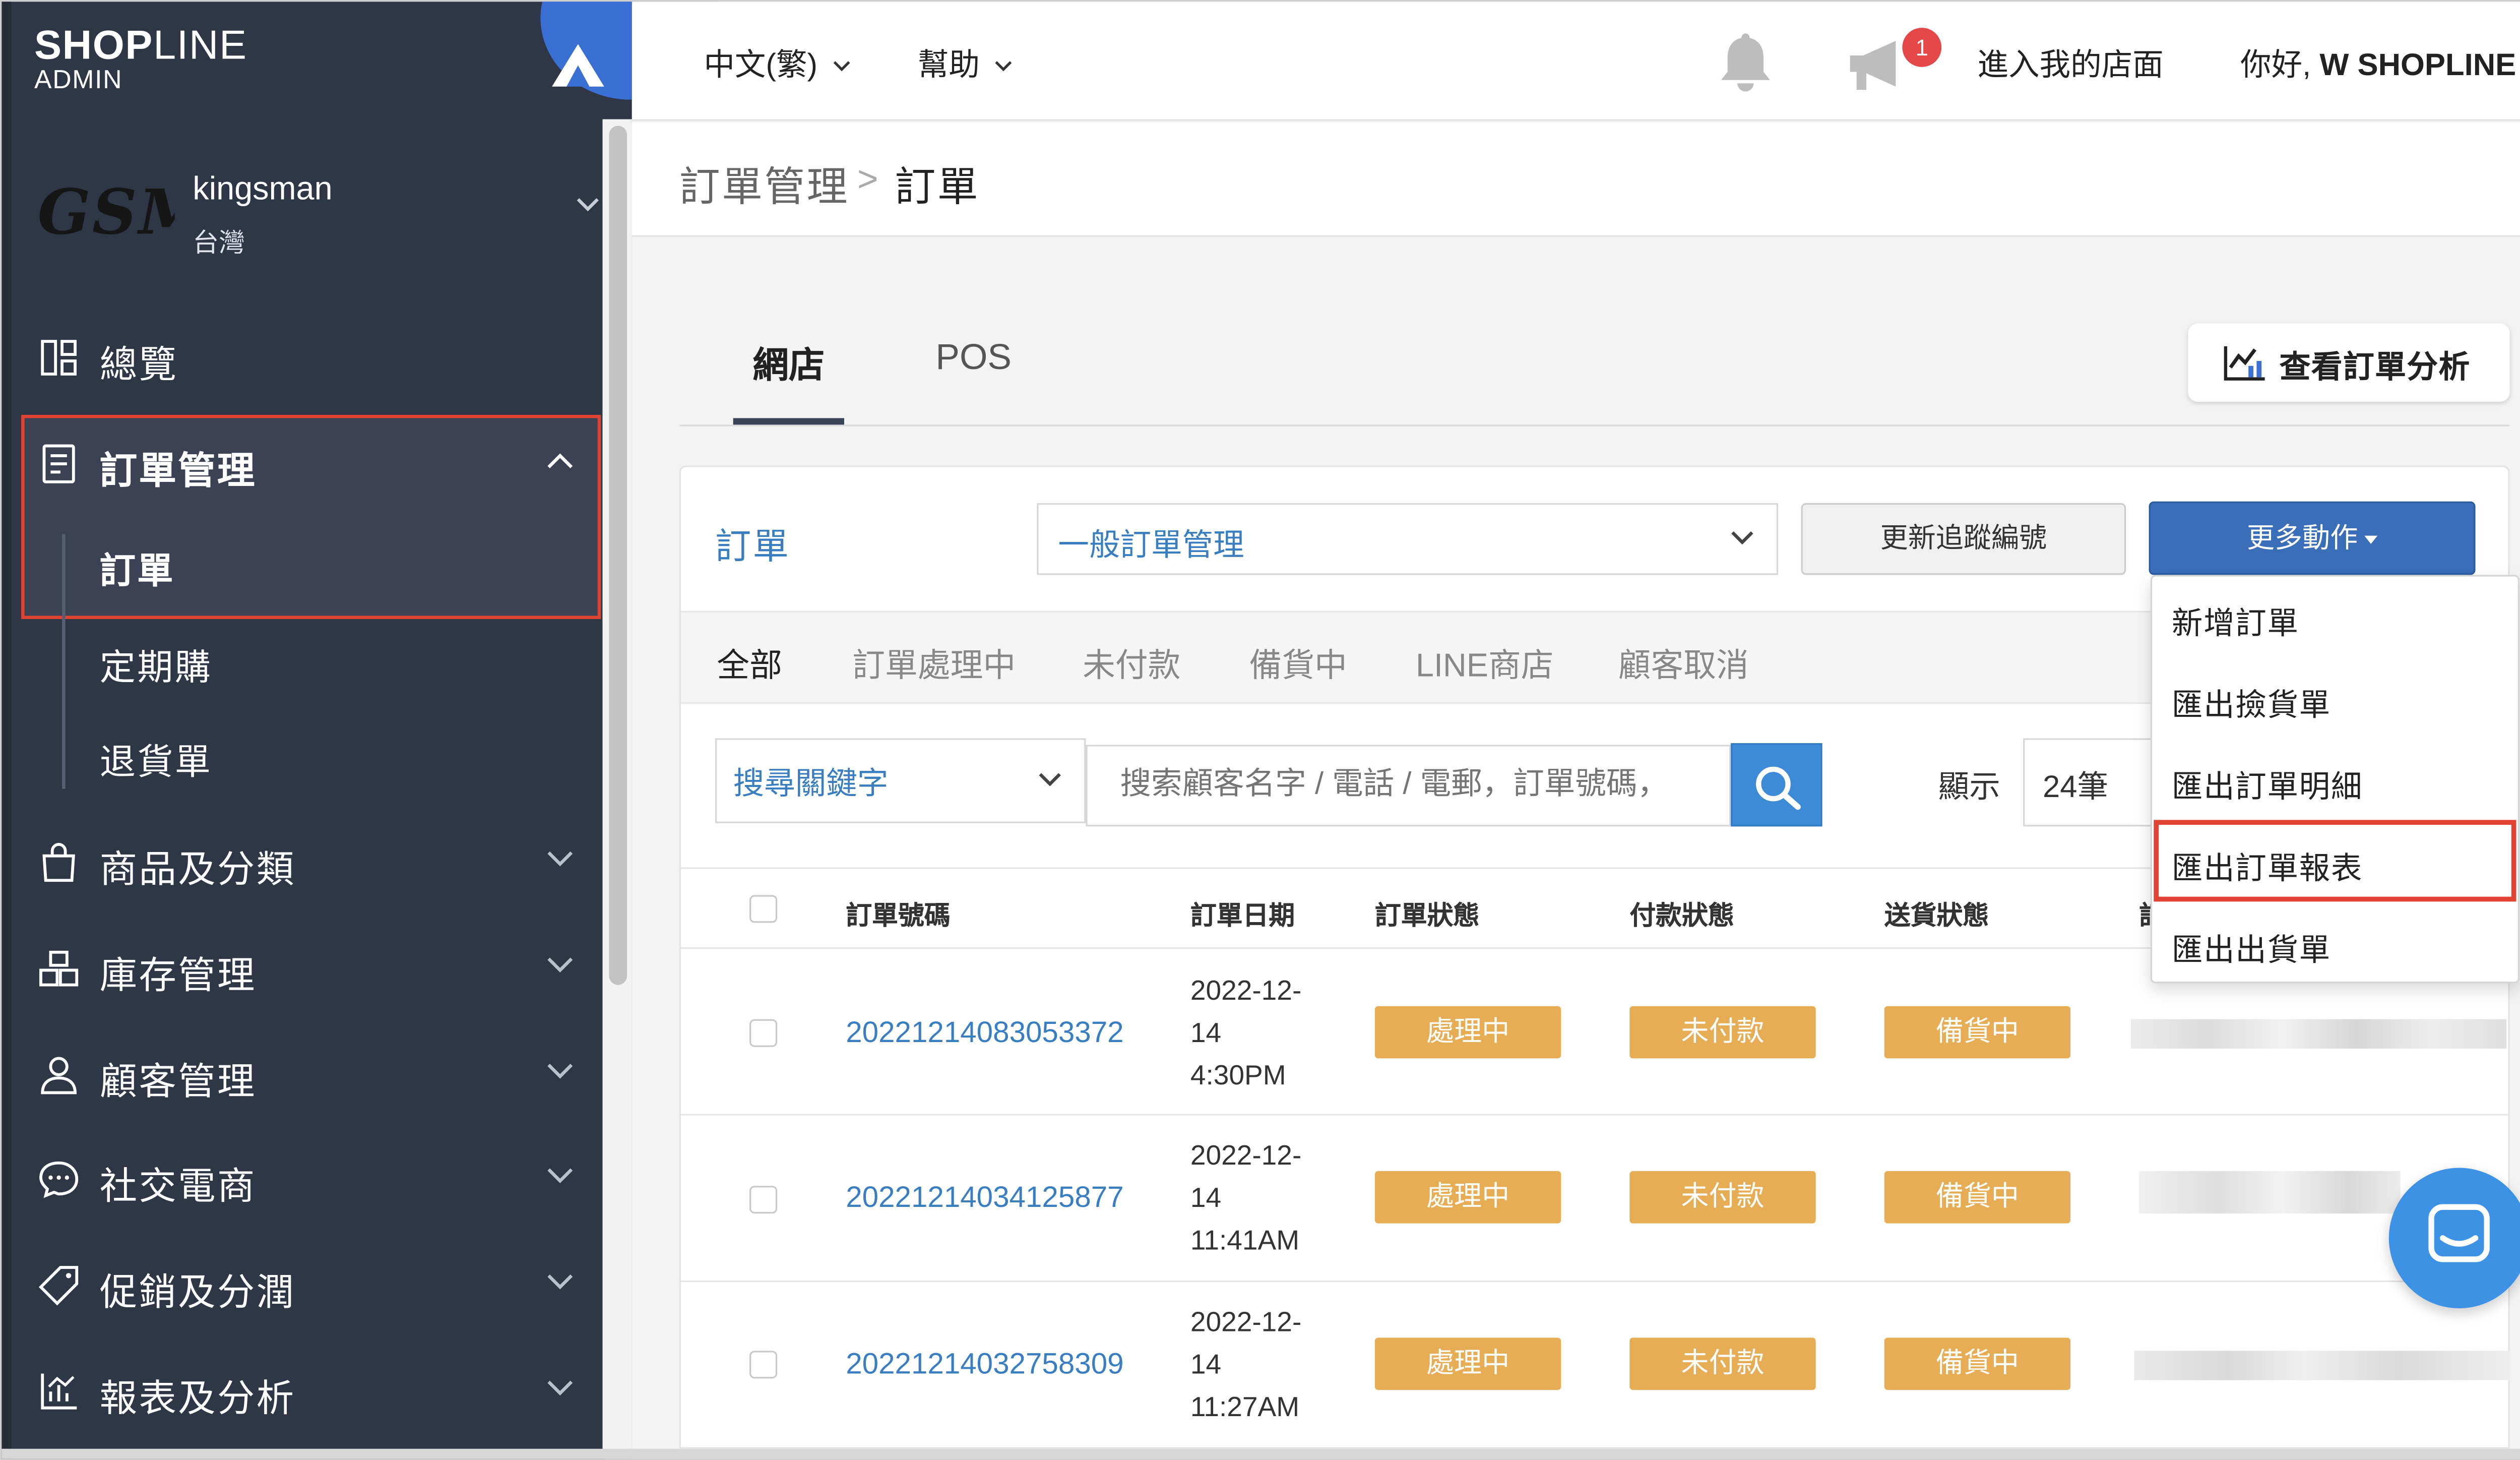 This screenshot has width=2520, height=1460. Describe the element at coordinates (58, 863) in the screenshot. I see `shopping-bag-icon` at that location.